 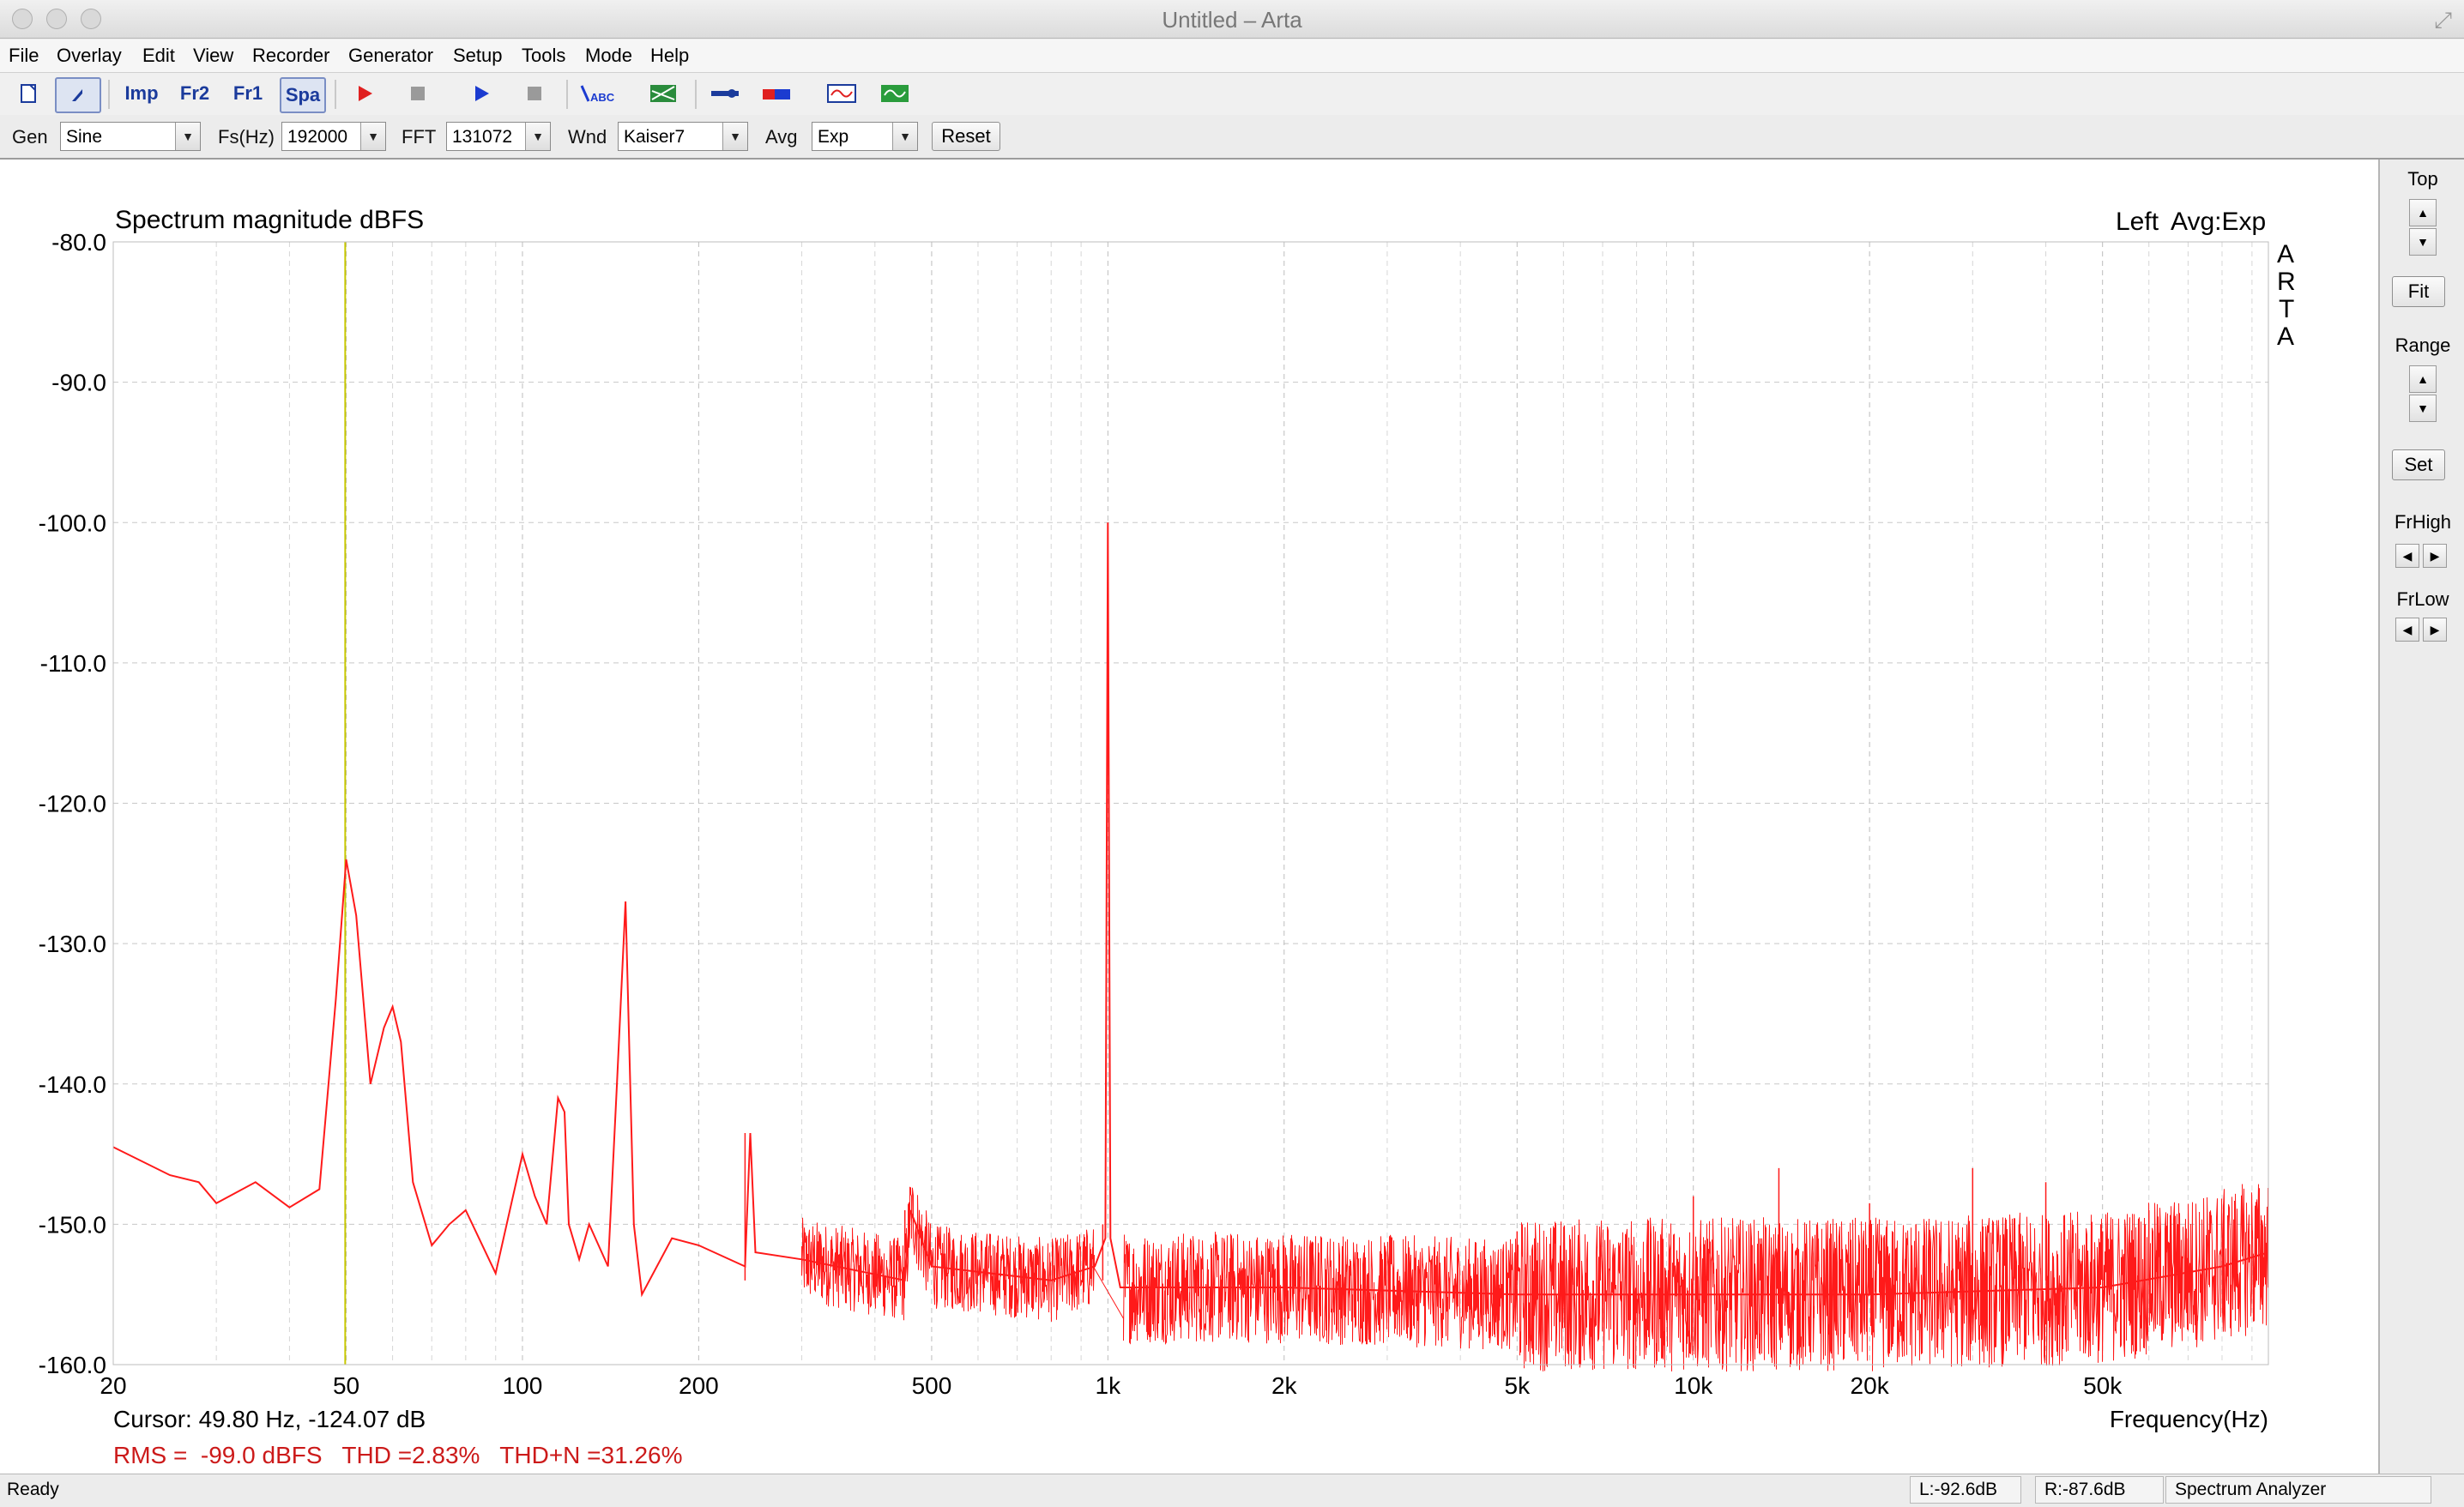 I want to click on top-up-button: ▲, so click(x=2423, y=212).